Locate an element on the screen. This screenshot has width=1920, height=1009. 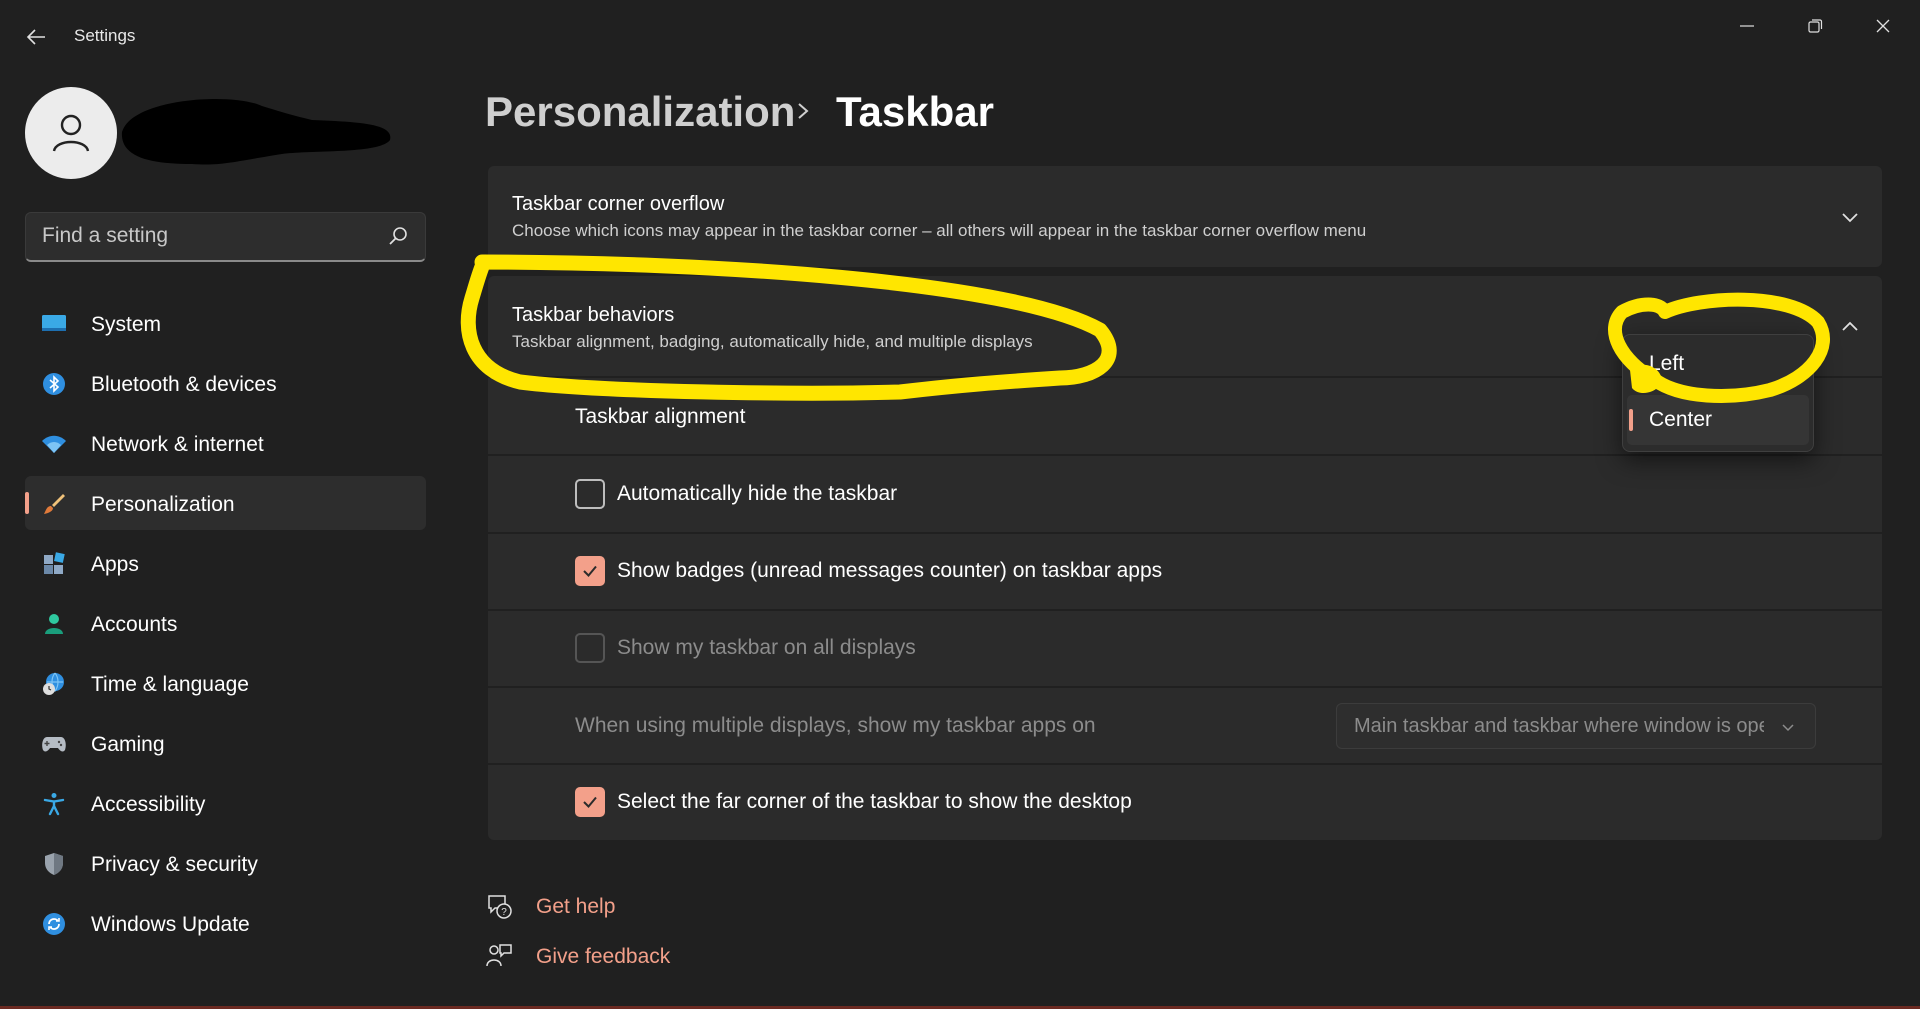
page-title: Taskbar is located at coordinates (915, 111).